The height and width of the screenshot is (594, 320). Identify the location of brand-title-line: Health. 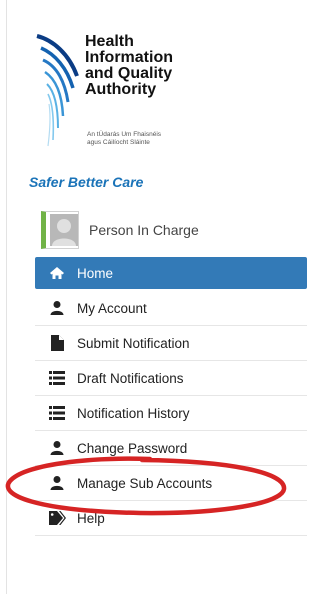
(109, 41).